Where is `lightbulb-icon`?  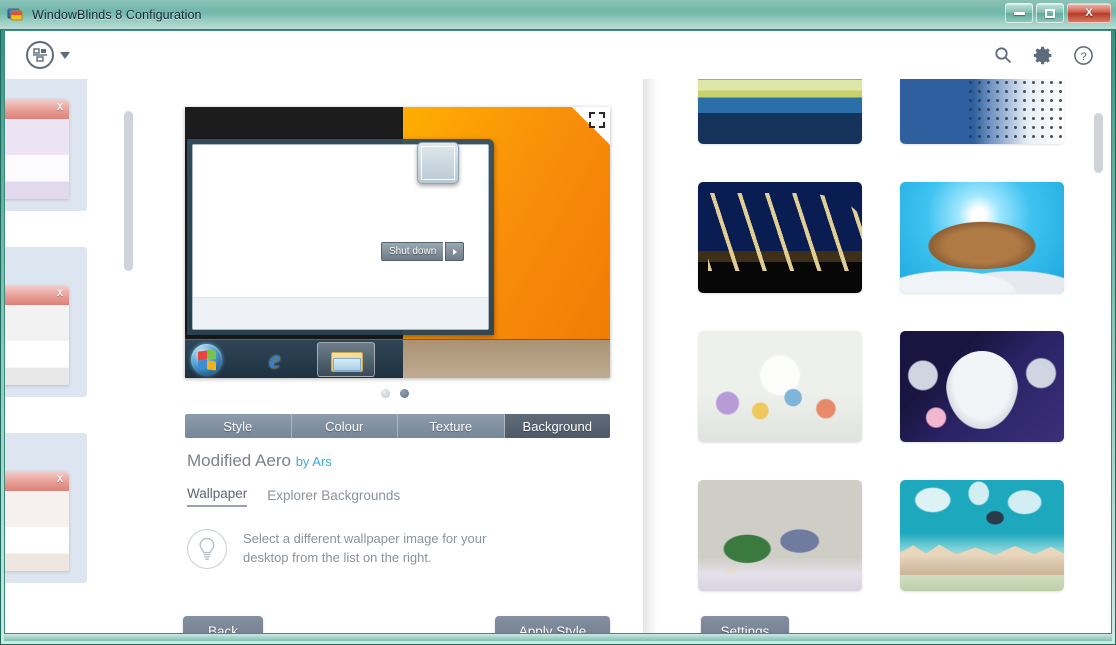 lightbulb-icon is located at coordinates (207, 549).